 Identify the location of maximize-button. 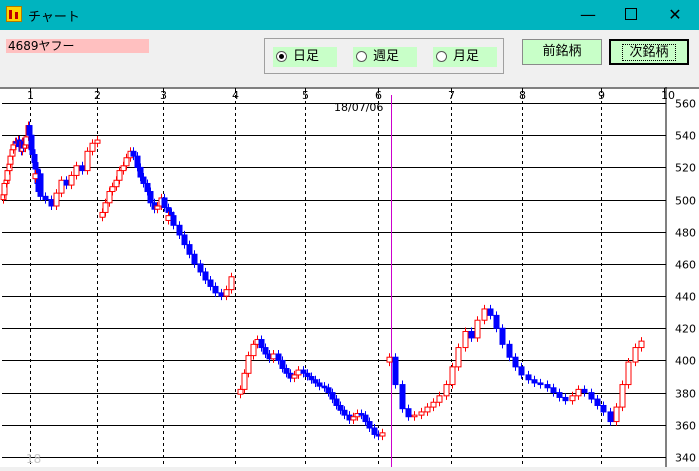
(631, 15).